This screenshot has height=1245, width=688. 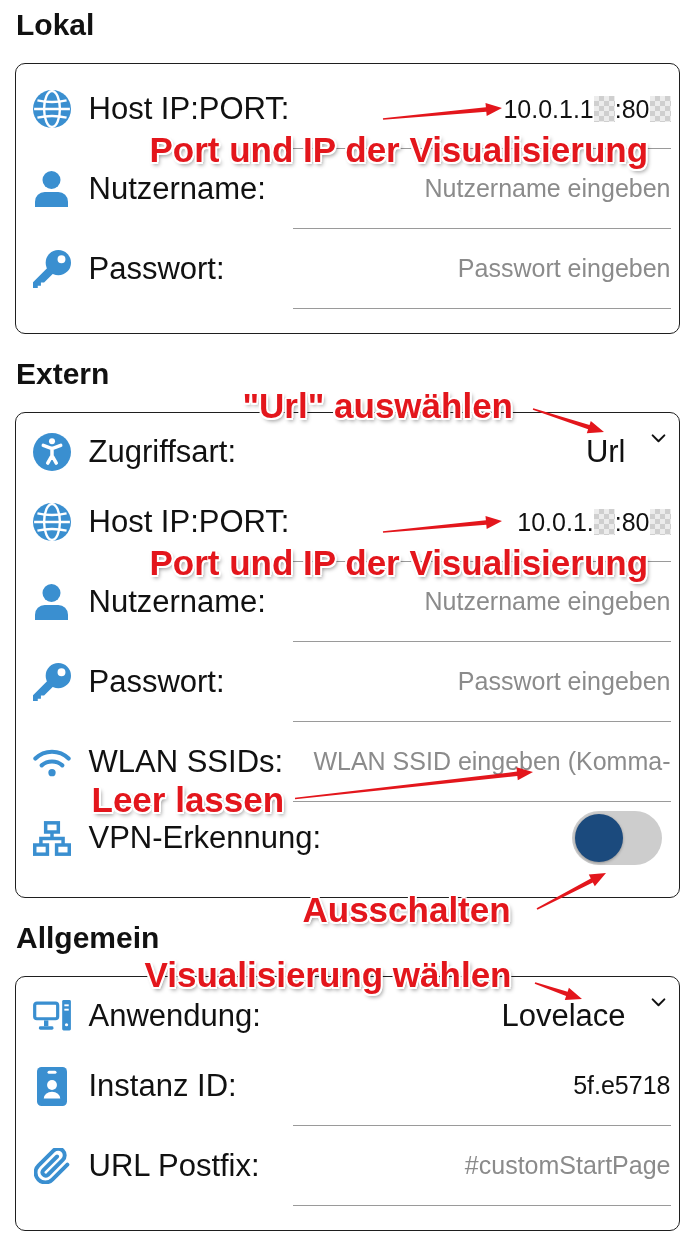 I want to click on field-label: Instanz ID:, so click(x=163, y=1086).